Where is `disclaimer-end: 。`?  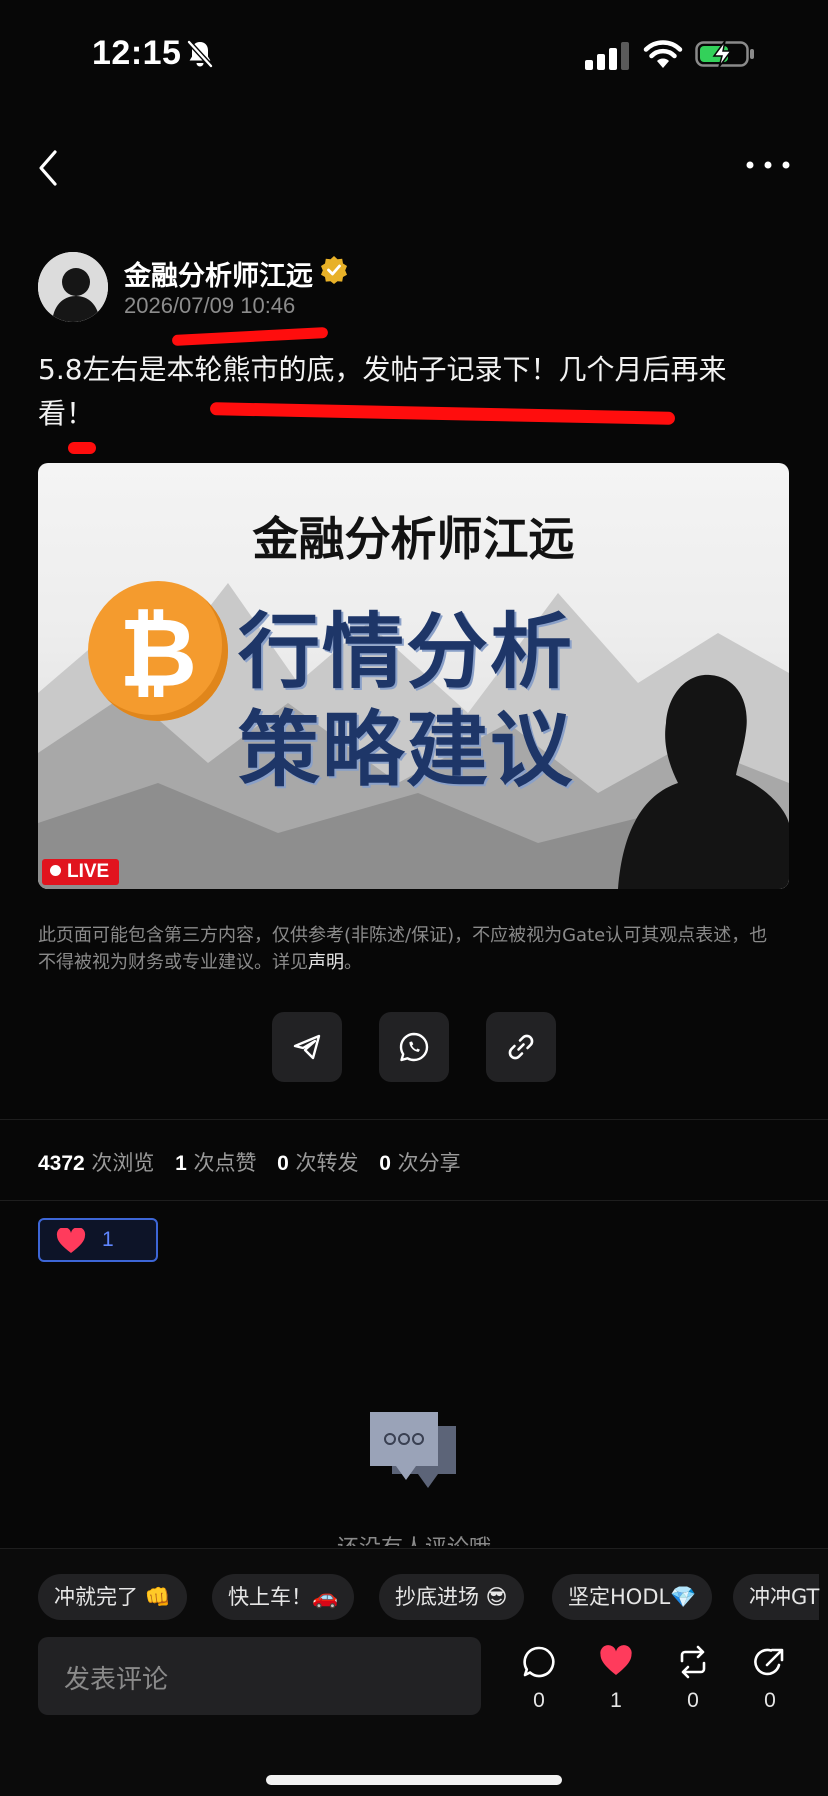 disclaimer-end: 。 is located at coordinates (353, 962).